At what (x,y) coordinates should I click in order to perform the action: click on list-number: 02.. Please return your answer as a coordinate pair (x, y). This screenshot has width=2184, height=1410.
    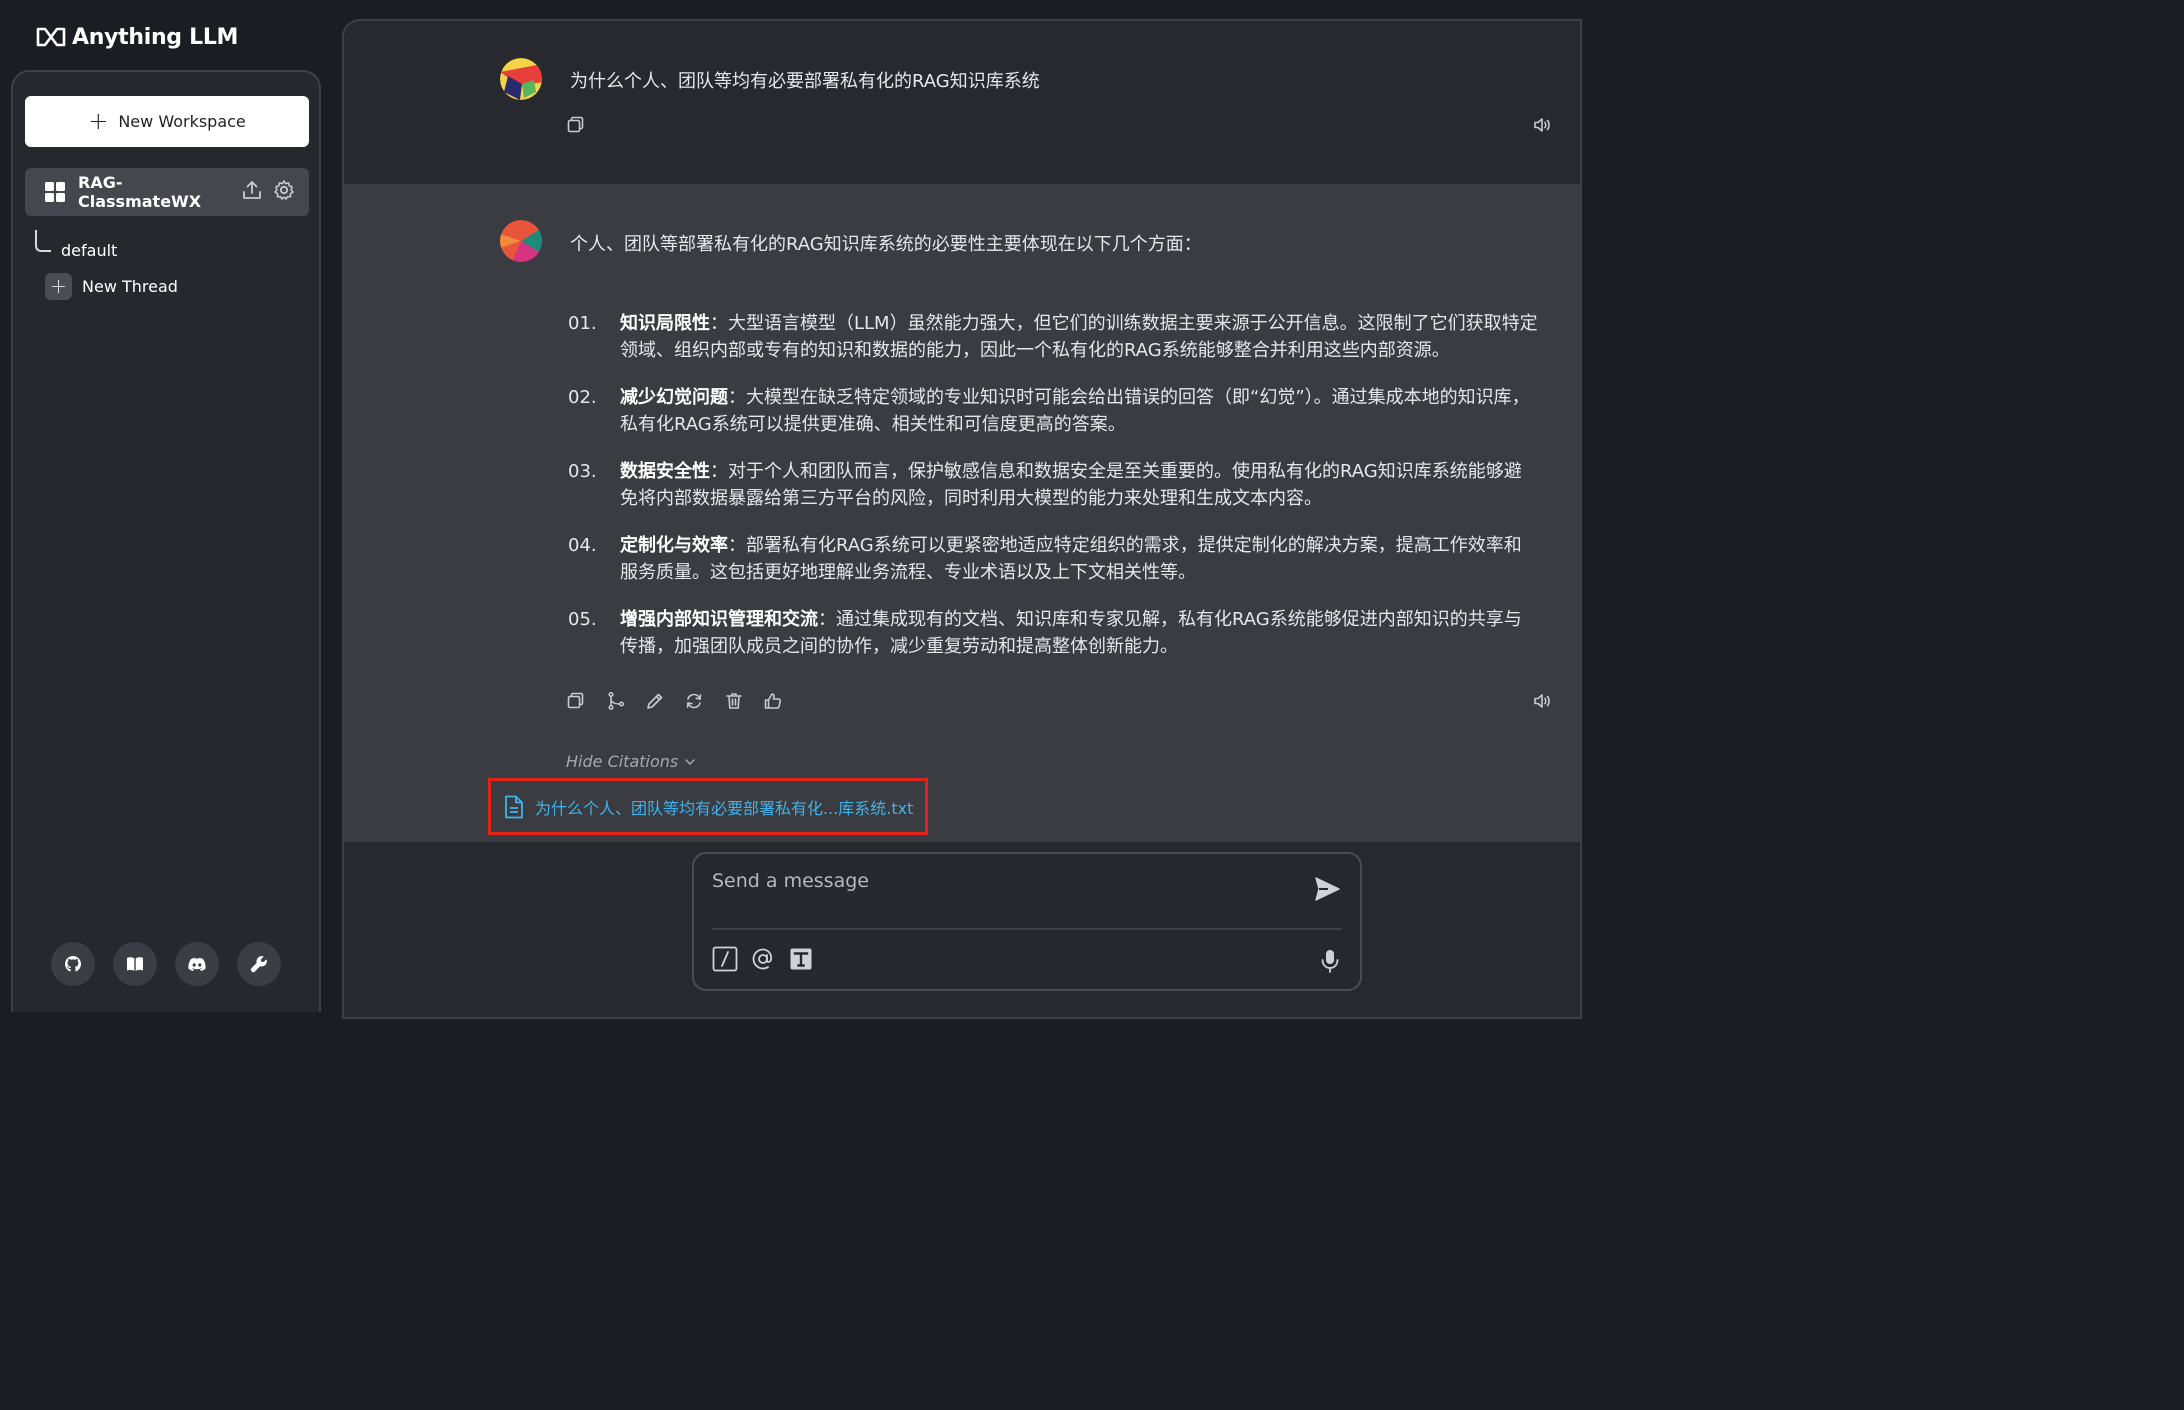
    Looking at the image, I should click on (582, 397).